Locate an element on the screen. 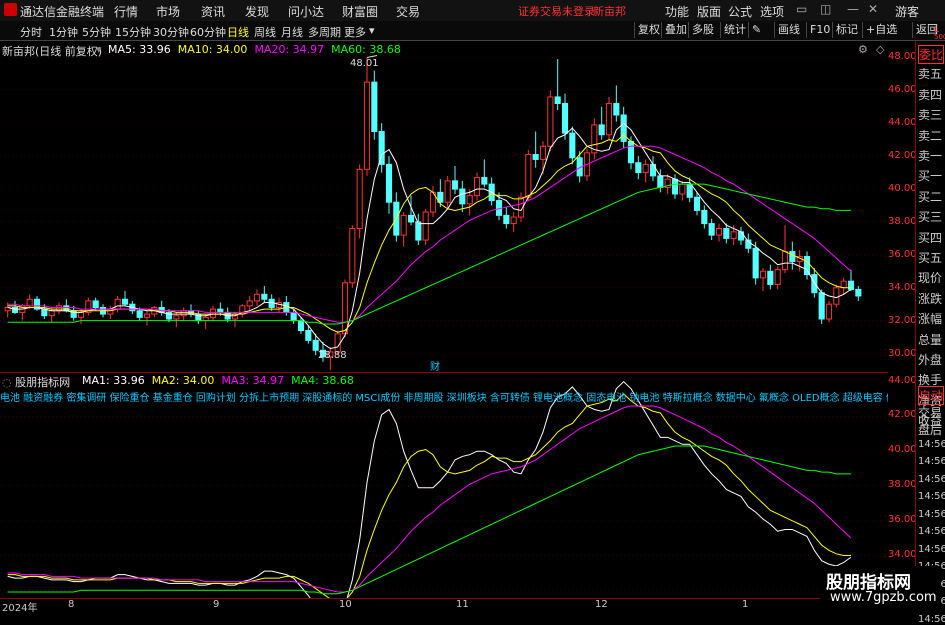 This screenshot has width=945, height=625. dropdown-icon: ▾ is located at coordinates (99, 49).